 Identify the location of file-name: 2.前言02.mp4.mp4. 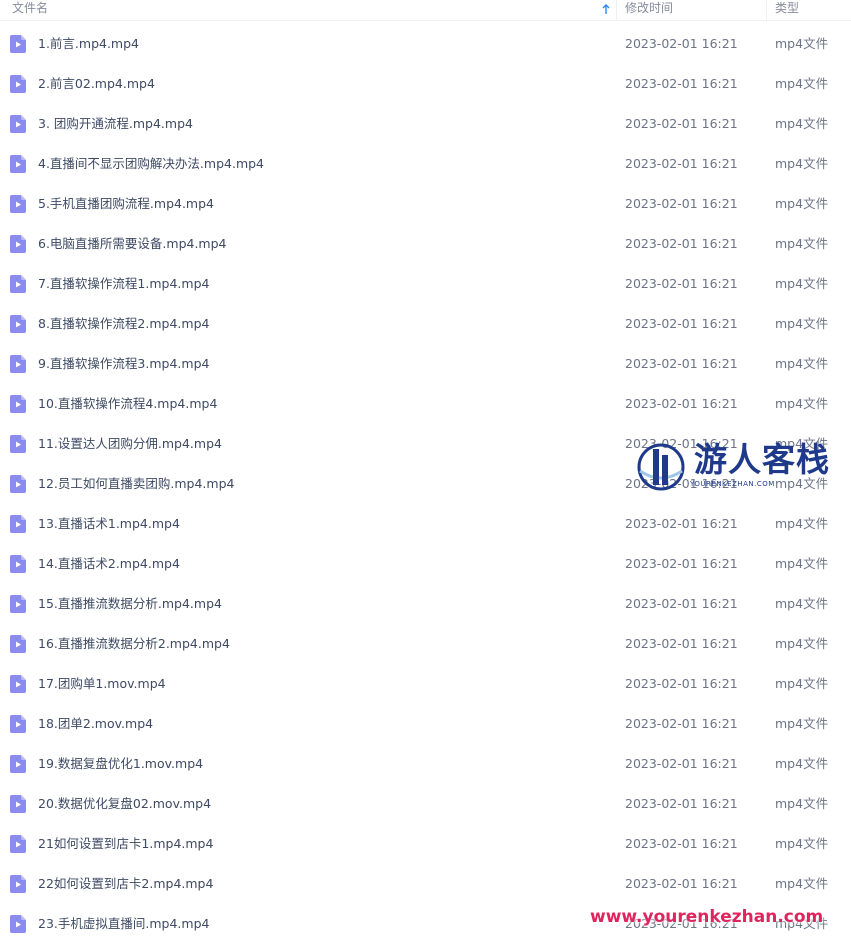
(318, 84).